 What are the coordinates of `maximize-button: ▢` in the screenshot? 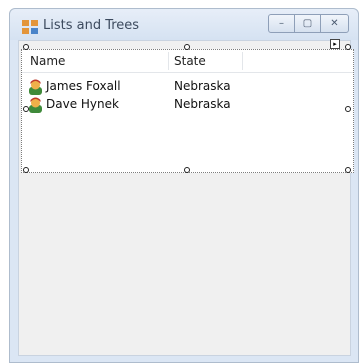 It's located at (307, 23).